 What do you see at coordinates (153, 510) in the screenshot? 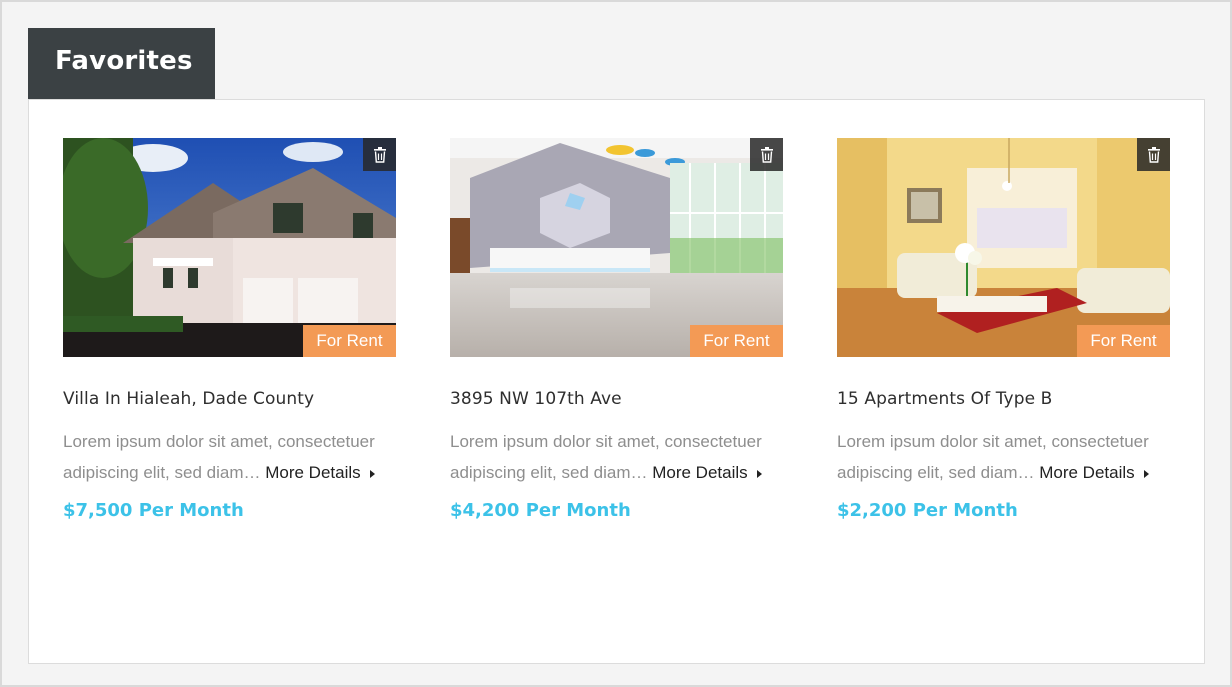
I see `listing-price: $7,500 Per Month` at bounding box center [153, 510].